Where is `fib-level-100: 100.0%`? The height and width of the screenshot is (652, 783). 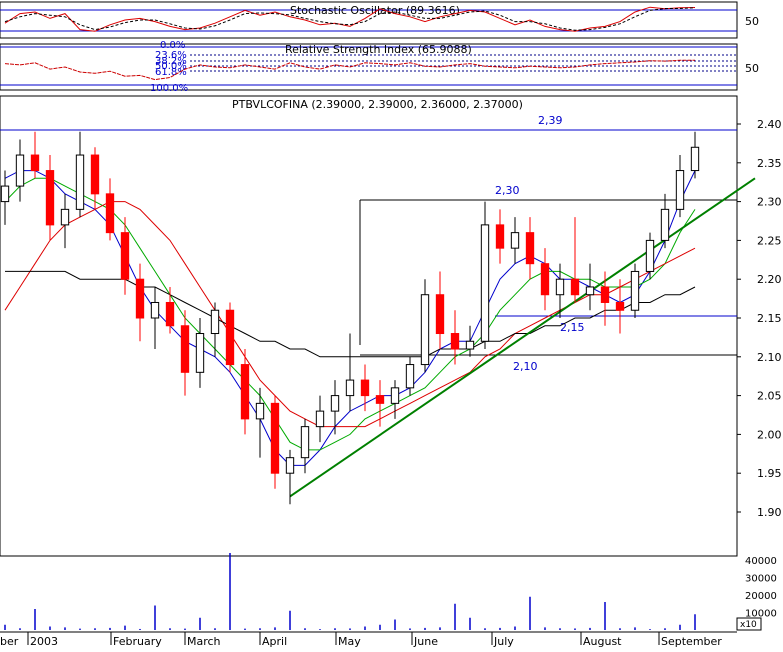 fib-level-100: 100.0% is located at coordinates (169, 88).